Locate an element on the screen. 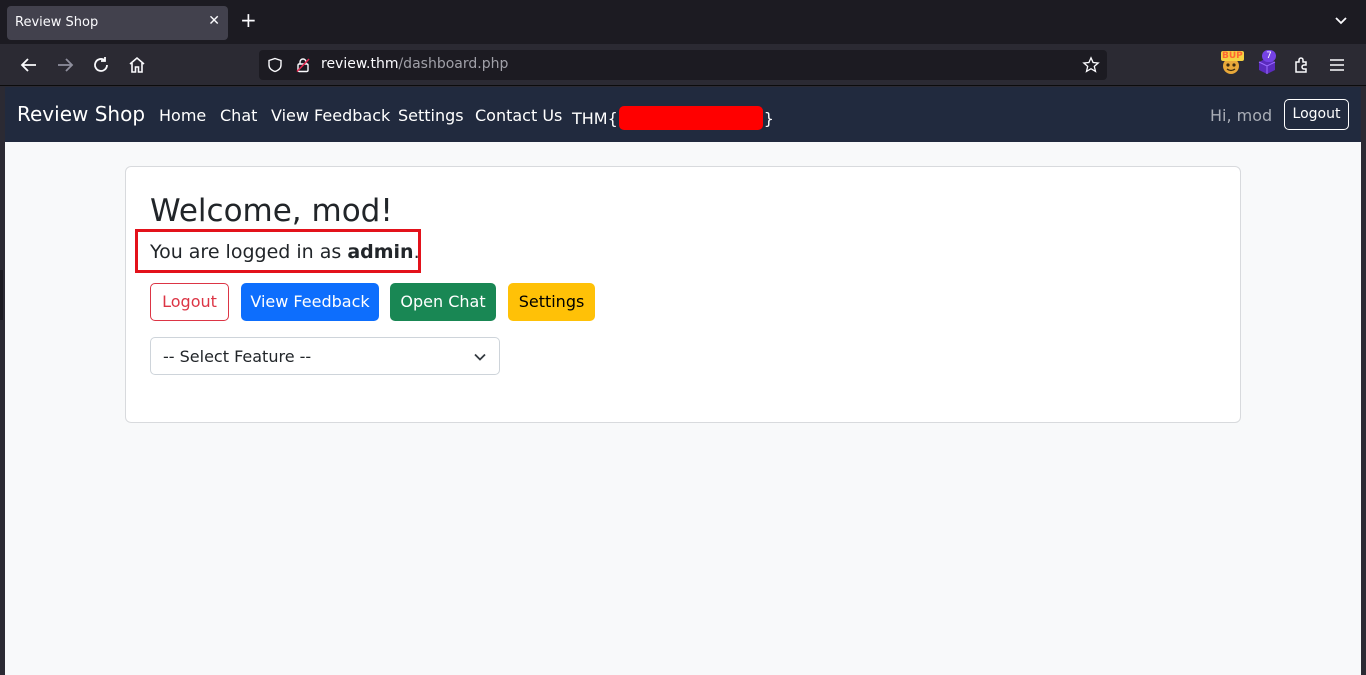  bup-extension-label: BUP is located at coordinates (1232, 56).